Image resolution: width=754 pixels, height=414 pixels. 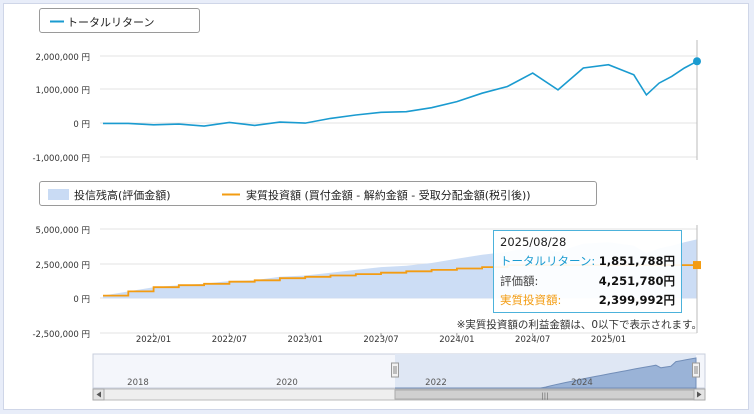 I want to click on tooltip-valuation-label: 評価額:, so click(x=519, y=281).